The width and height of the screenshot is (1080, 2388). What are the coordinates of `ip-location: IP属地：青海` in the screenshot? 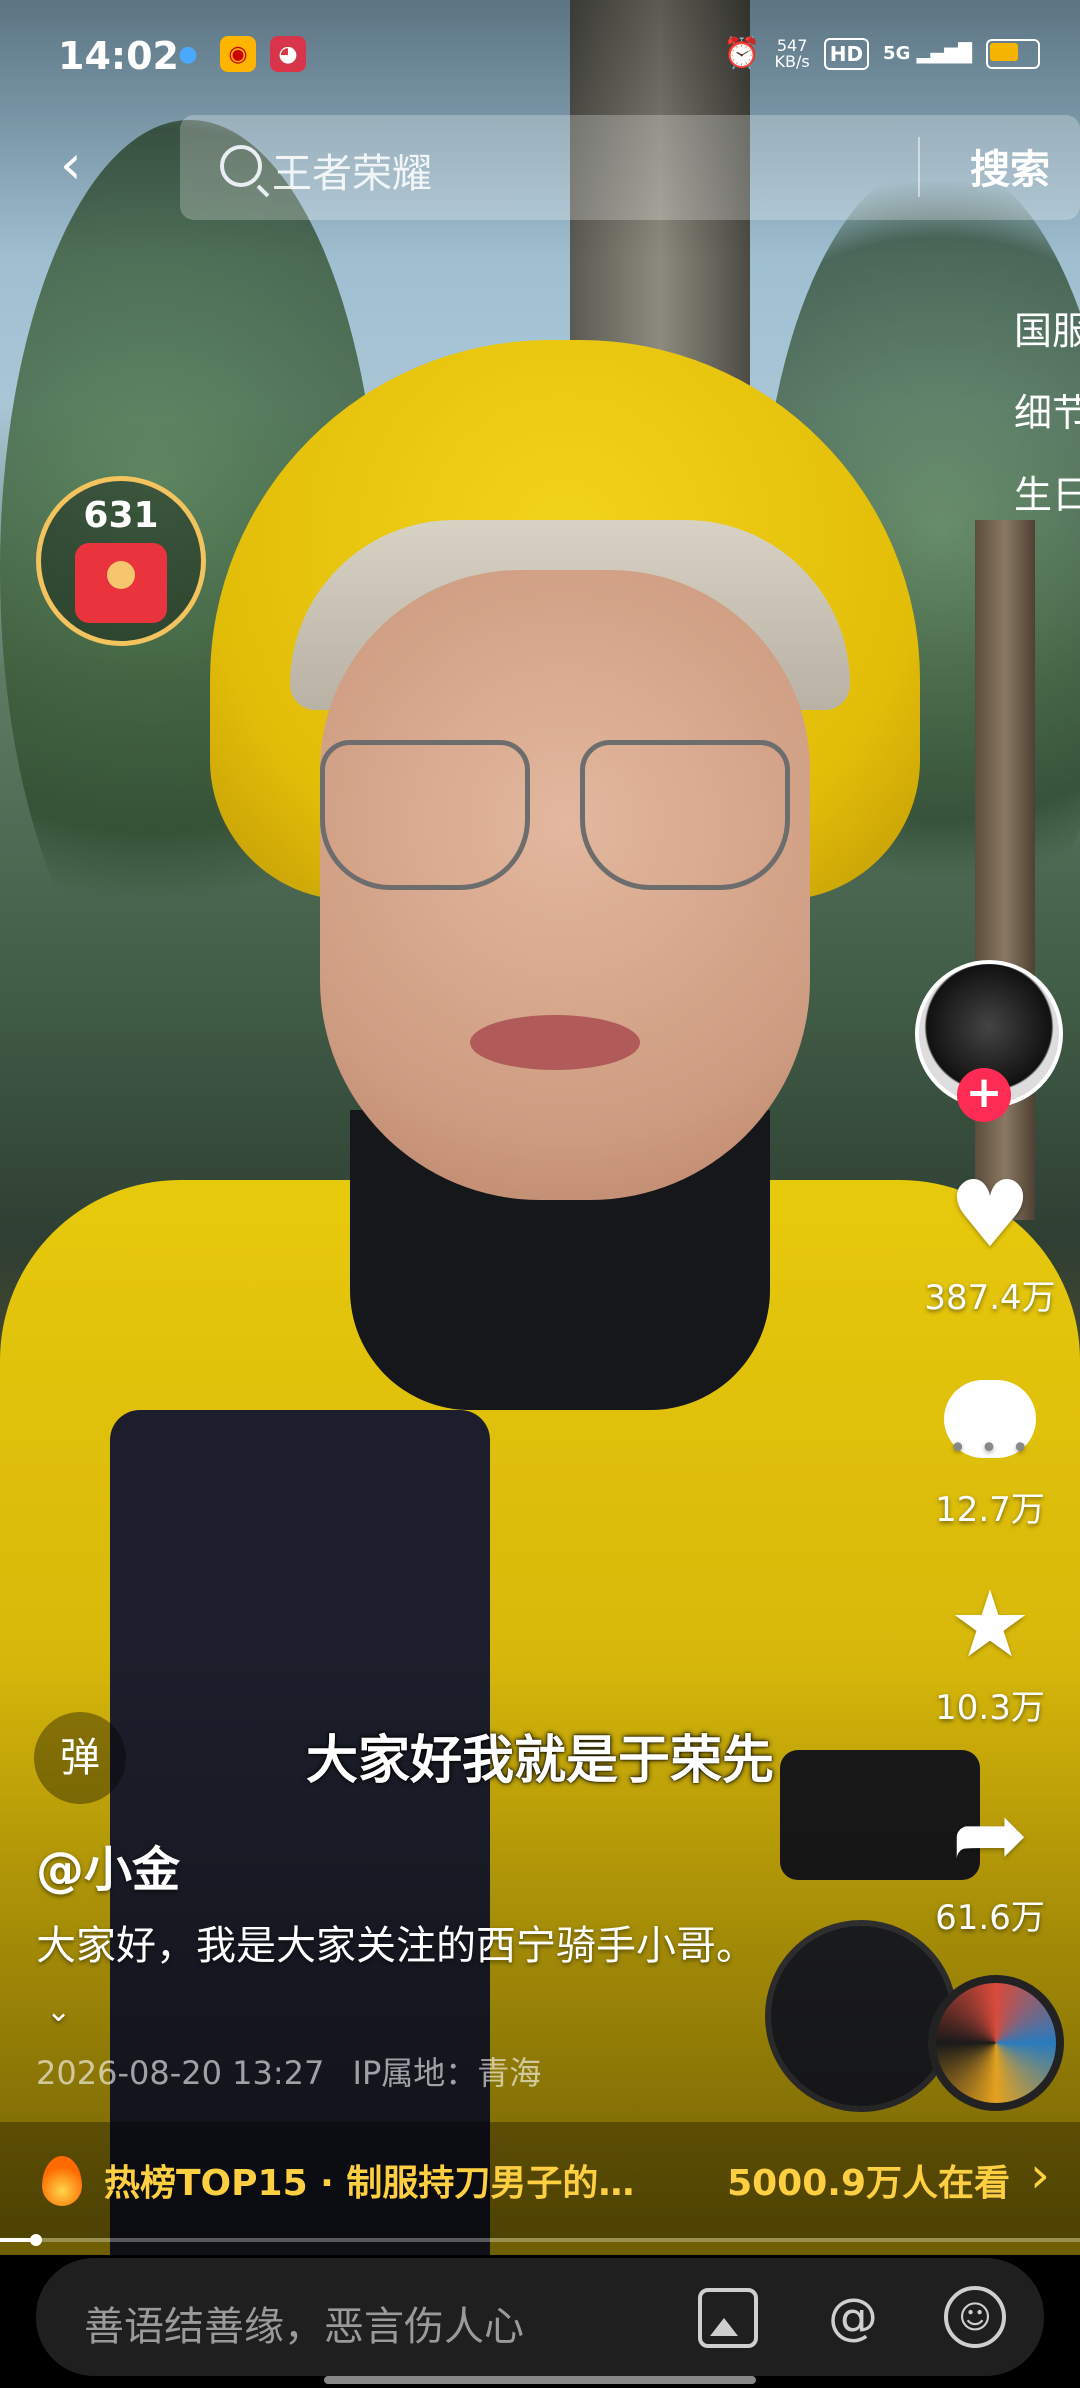 It's located at (447, 2073).